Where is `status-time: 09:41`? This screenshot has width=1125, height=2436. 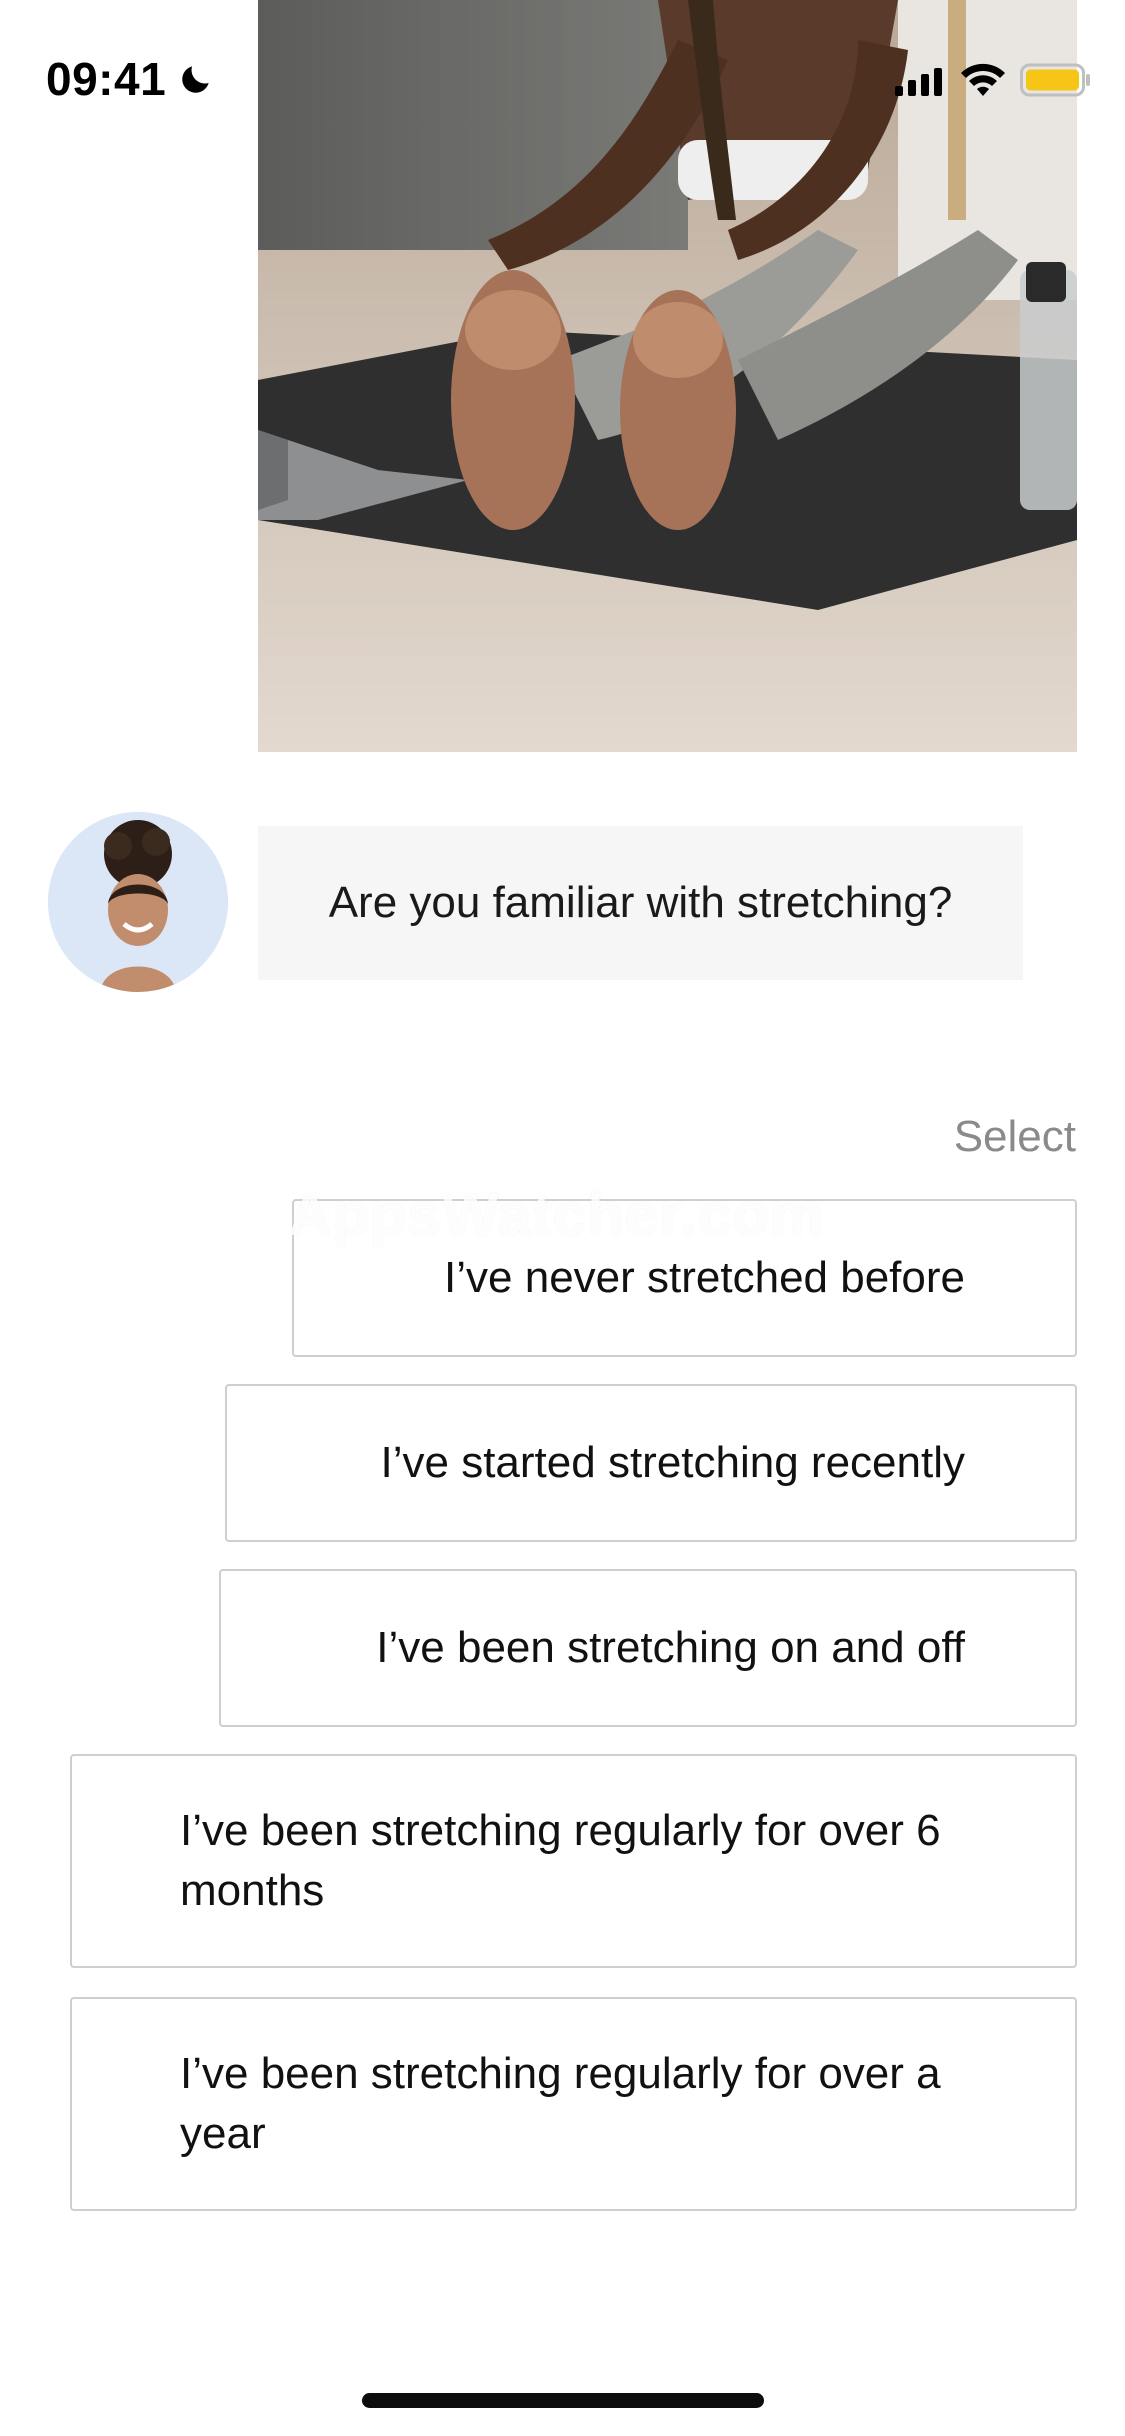 status-time: 09:41 is located at coordinates (106, 79).